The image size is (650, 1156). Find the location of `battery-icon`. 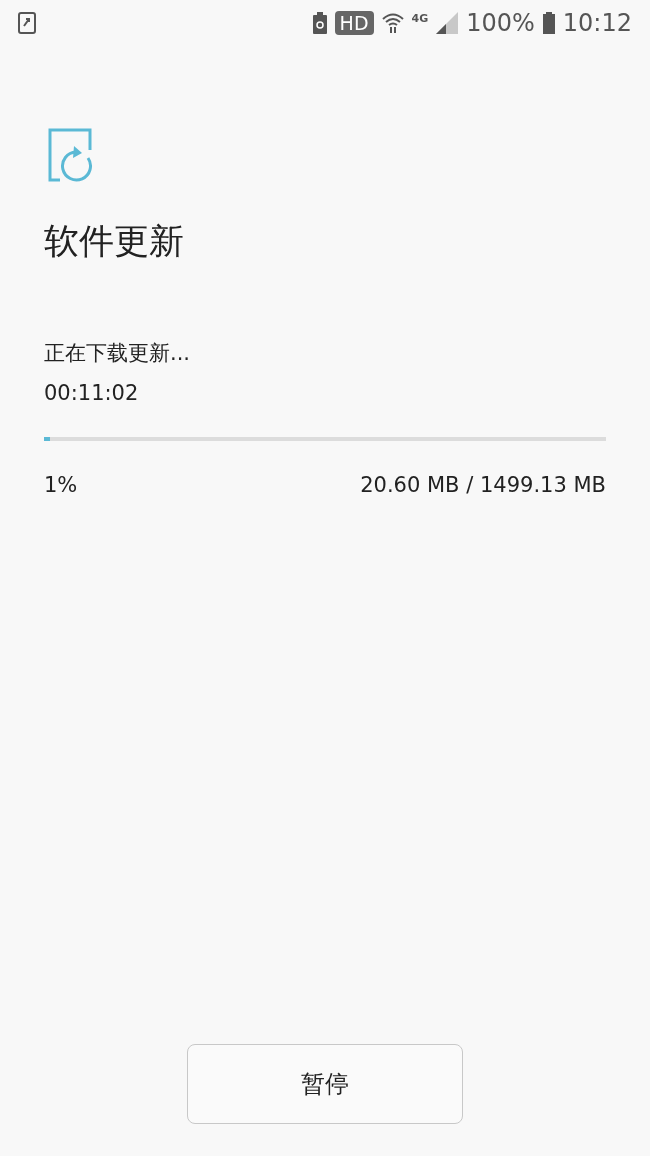

battery-icon is located at coordinates (548, 23).